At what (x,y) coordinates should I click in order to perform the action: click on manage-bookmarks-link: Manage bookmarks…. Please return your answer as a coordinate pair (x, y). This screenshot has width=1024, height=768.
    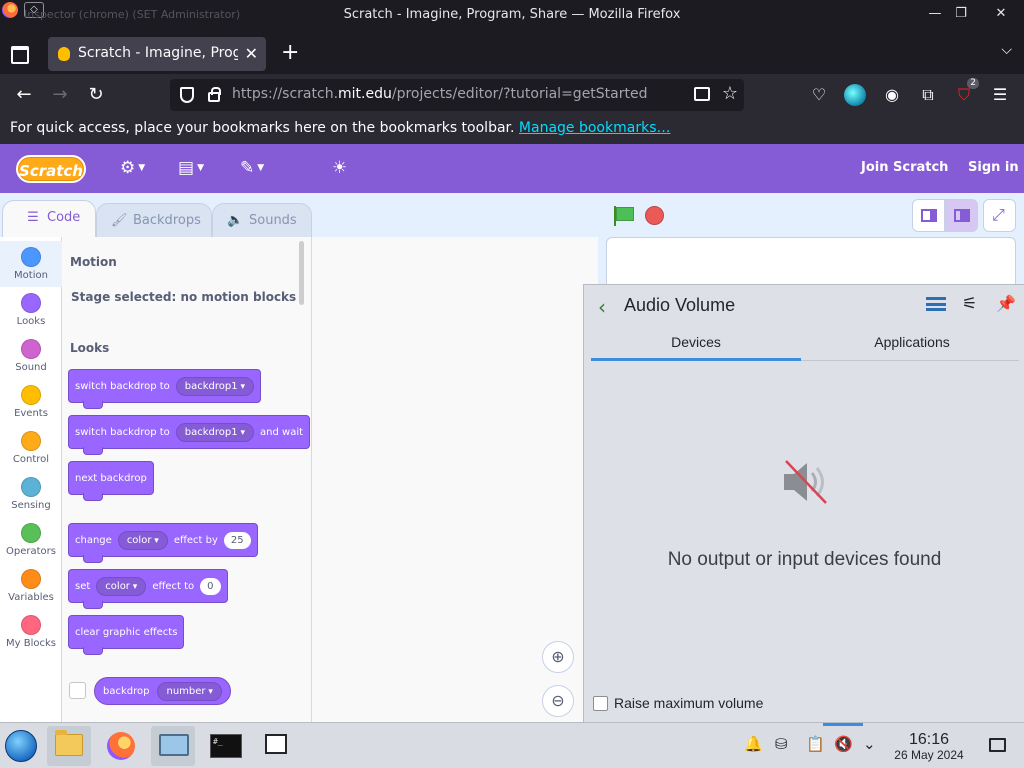
    Looking at the image, I should click on (595, 128).